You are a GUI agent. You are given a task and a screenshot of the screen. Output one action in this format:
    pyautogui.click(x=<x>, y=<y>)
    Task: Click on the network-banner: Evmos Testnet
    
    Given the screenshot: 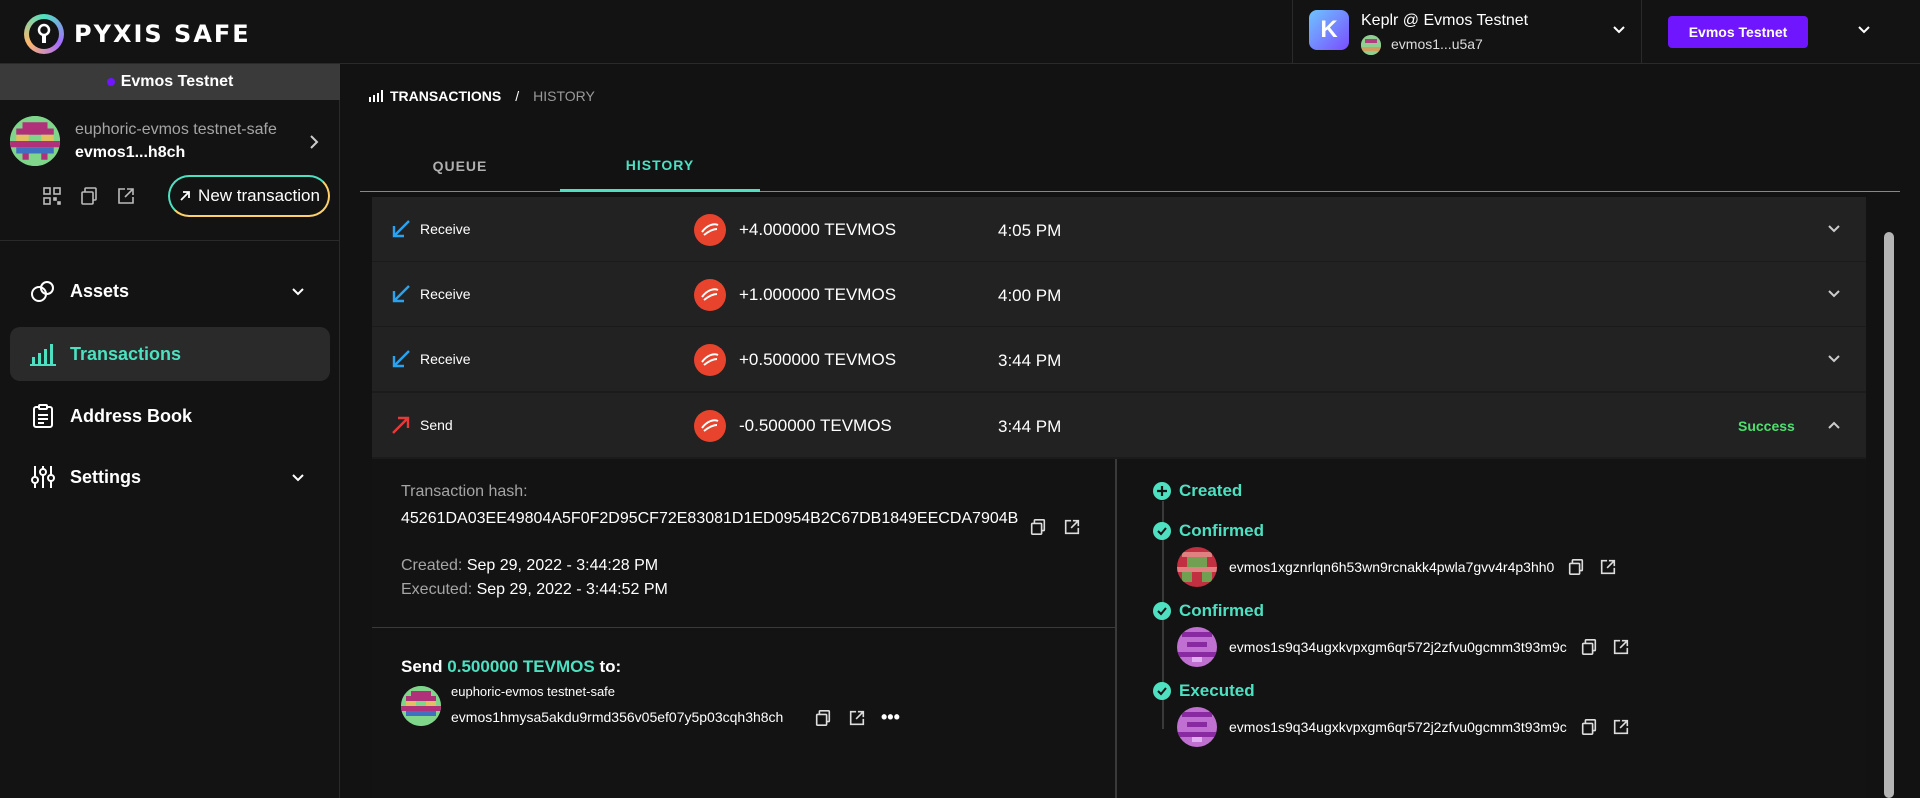 What is the action you would take?
    pyautogui.click(x=170, y=82)
    